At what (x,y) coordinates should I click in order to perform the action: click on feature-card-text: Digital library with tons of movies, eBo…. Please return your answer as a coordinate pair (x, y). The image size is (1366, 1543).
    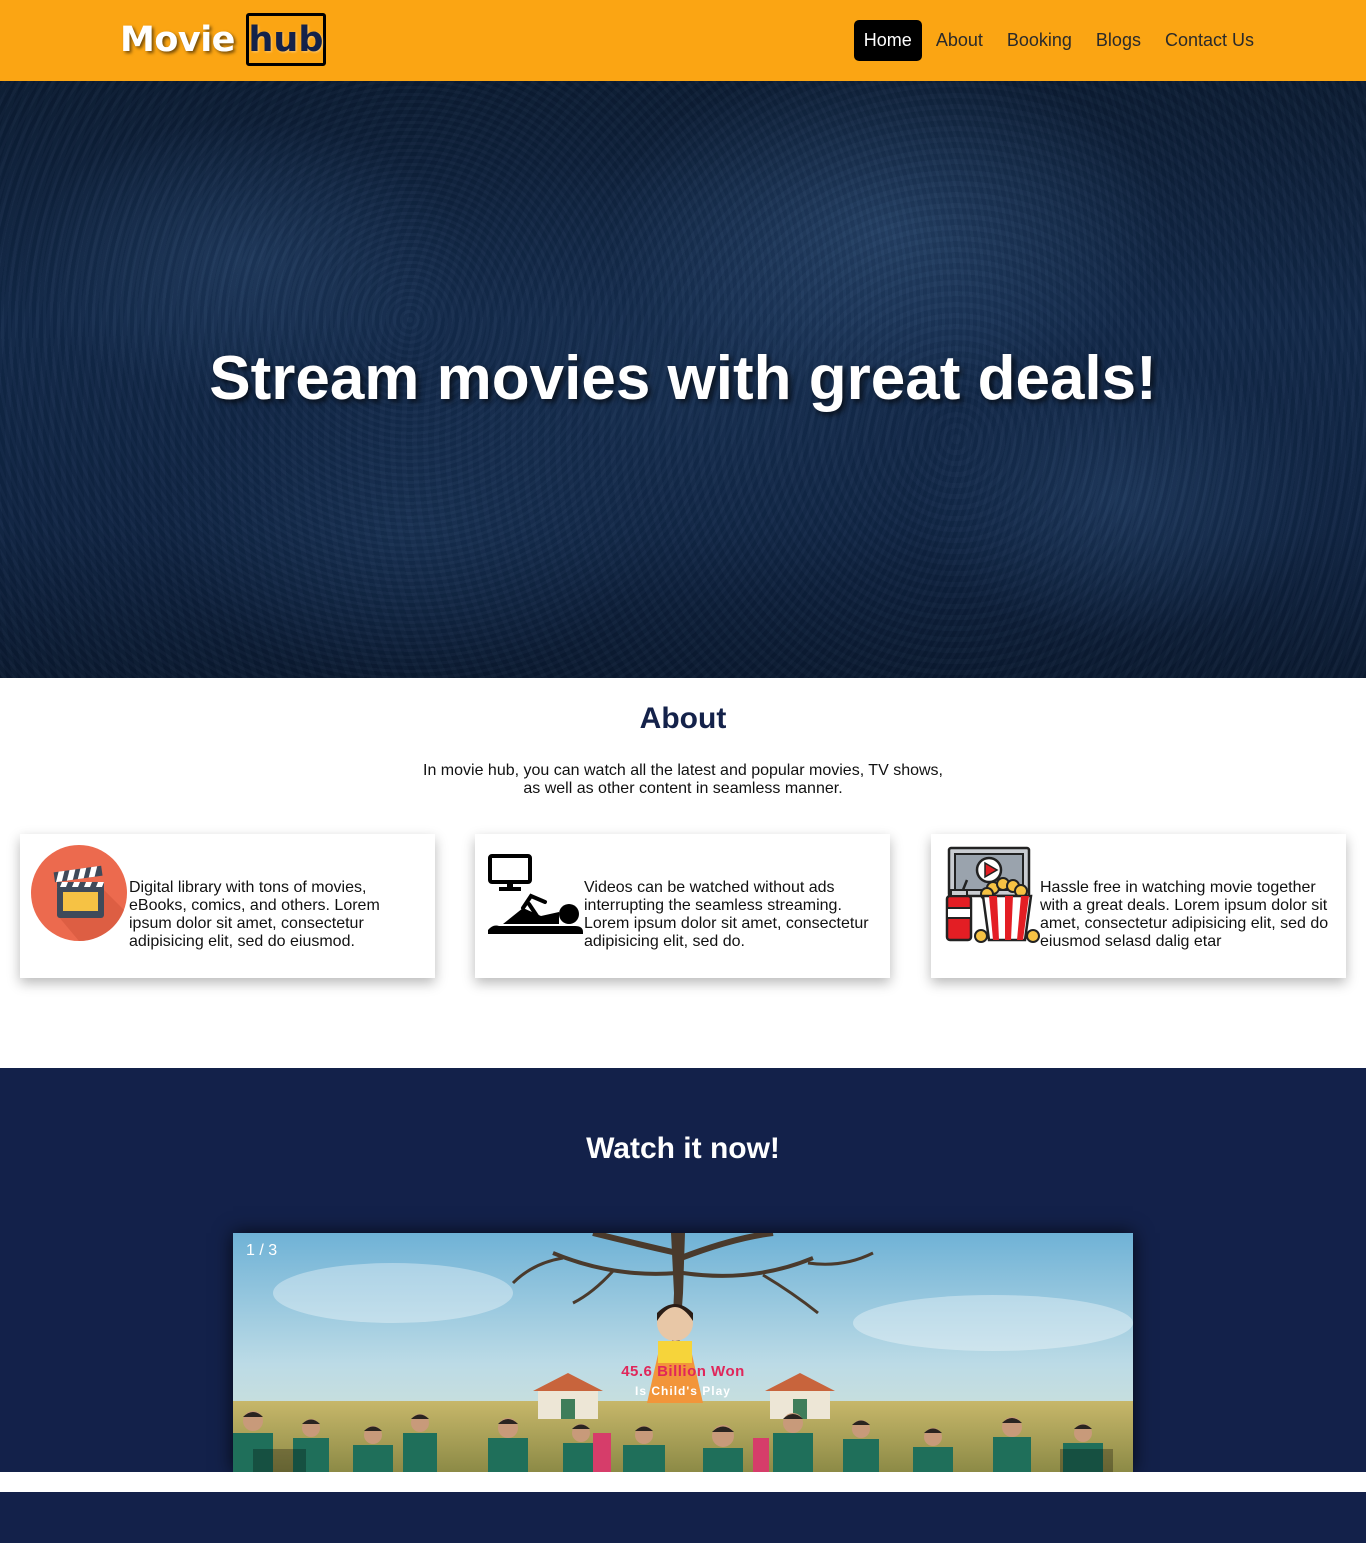
    Looking at the image, I should click on (254, 914).